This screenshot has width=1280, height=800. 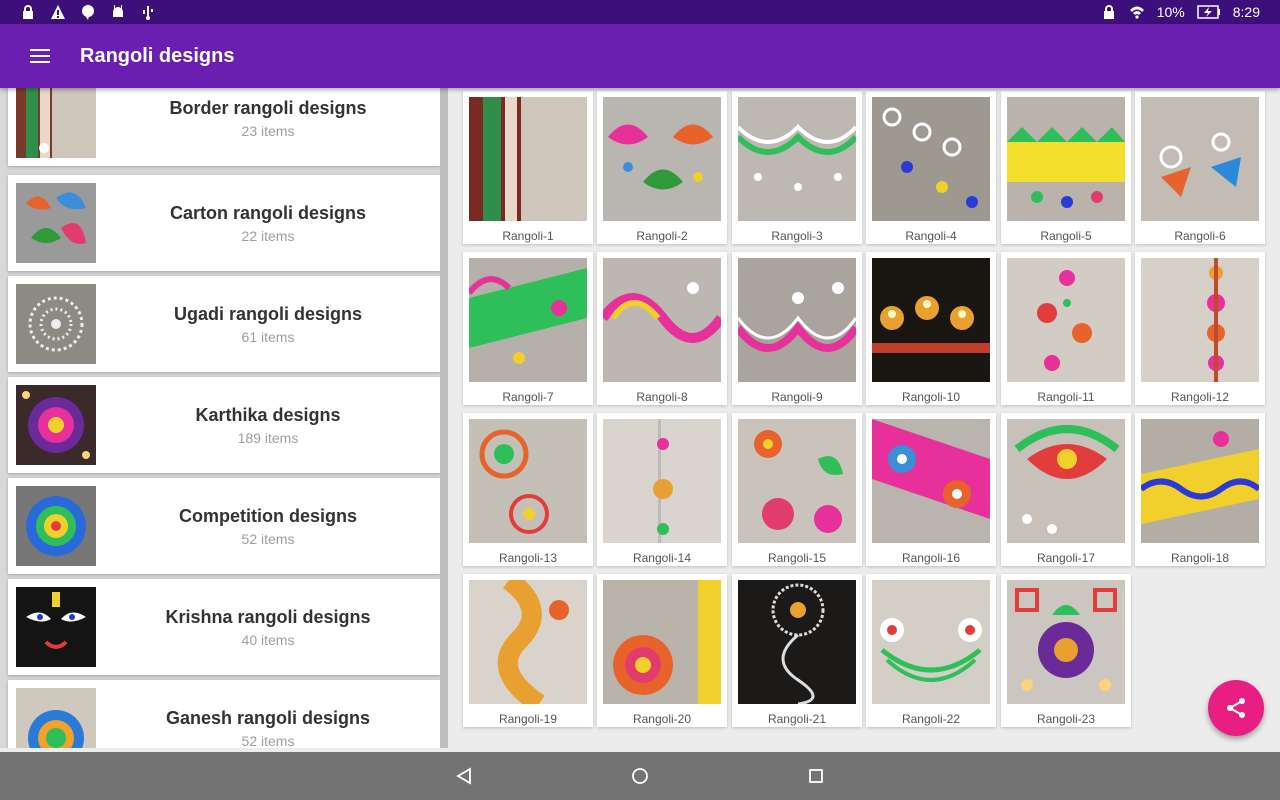 What do you see at coordinates (1246, 12) in the screenshot?
I see `clock: 8:29` at bounding box center [1246, 12].